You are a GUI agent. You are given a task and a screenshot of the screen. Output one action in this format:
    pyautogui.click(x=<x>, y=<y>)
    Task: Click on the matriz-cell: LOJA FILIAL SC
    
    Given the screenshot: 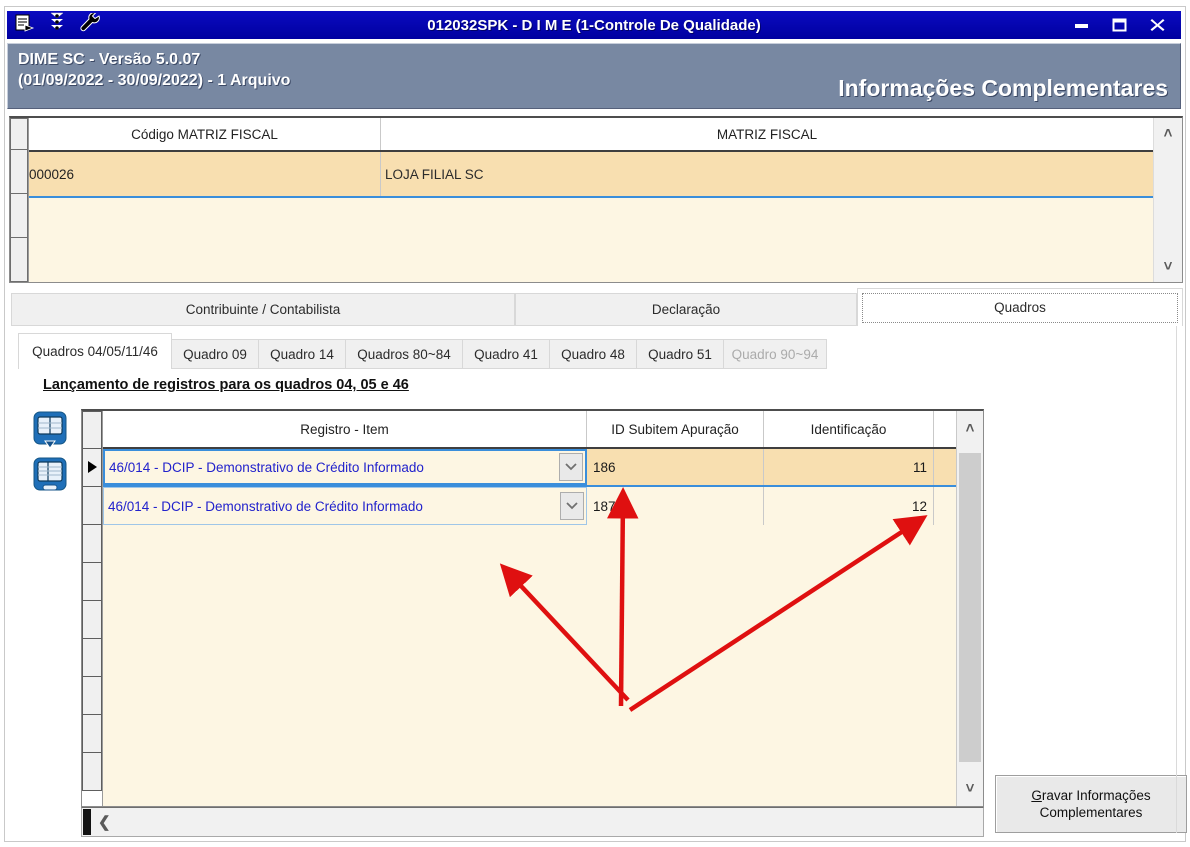 What is the action you would take?
    pyautogui.click(x=767, y=174)
    